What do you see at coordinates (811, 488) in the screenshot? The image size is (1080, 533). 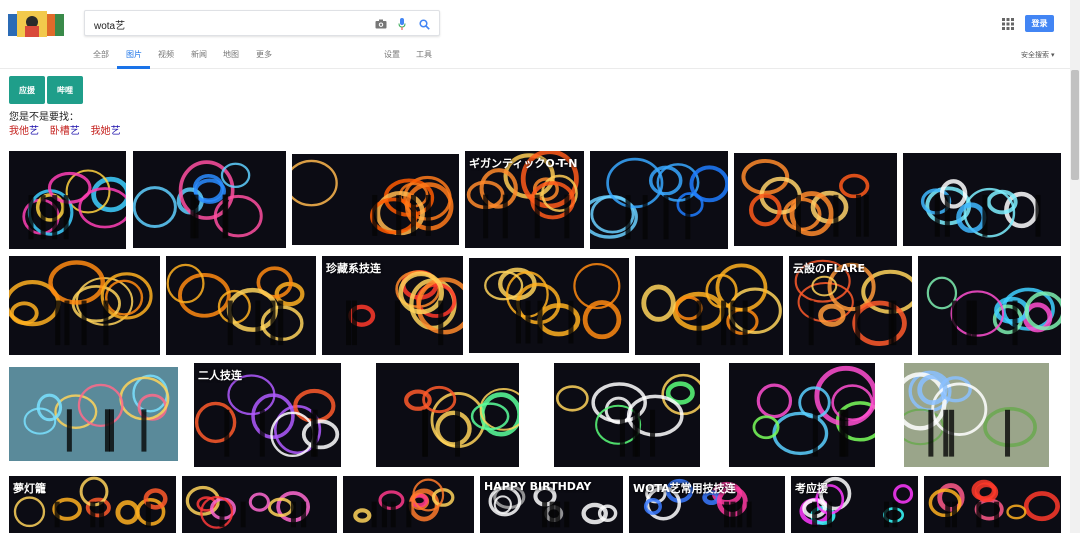 I see `image-caption: 考应援` at bounding box center [811, 488].